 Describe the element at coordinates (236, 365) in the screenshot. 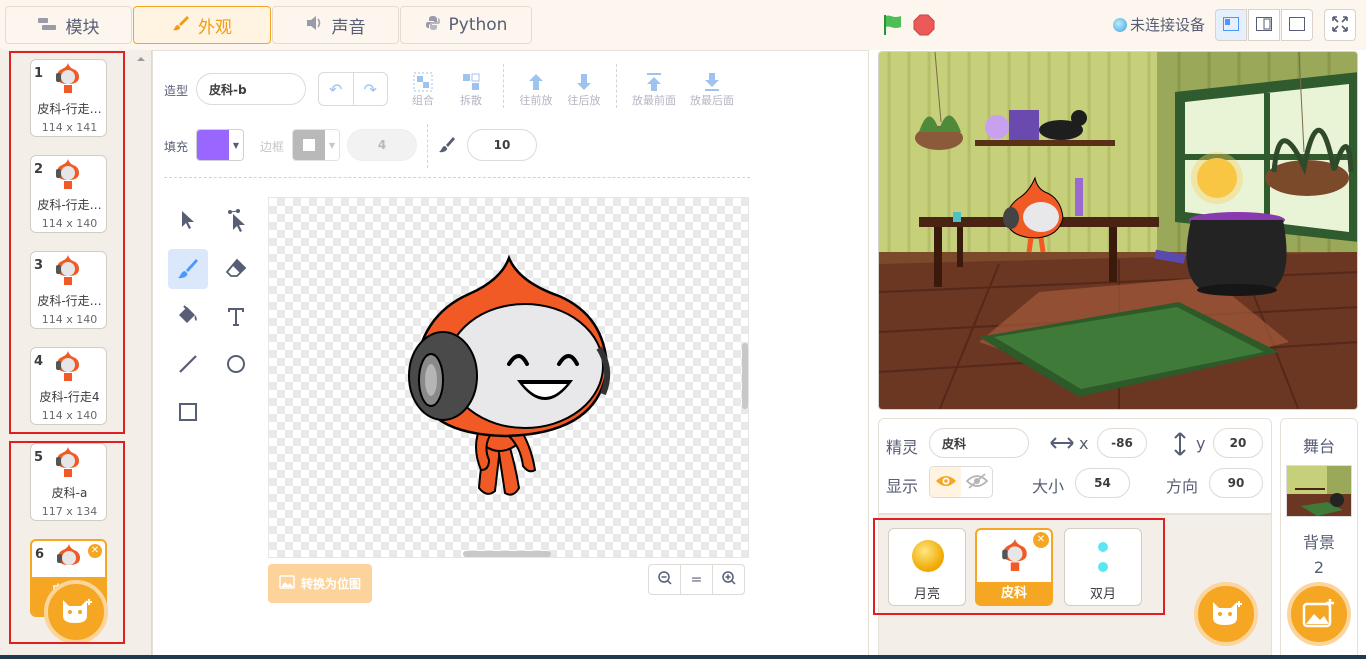

I see `circle-tool` at that location.